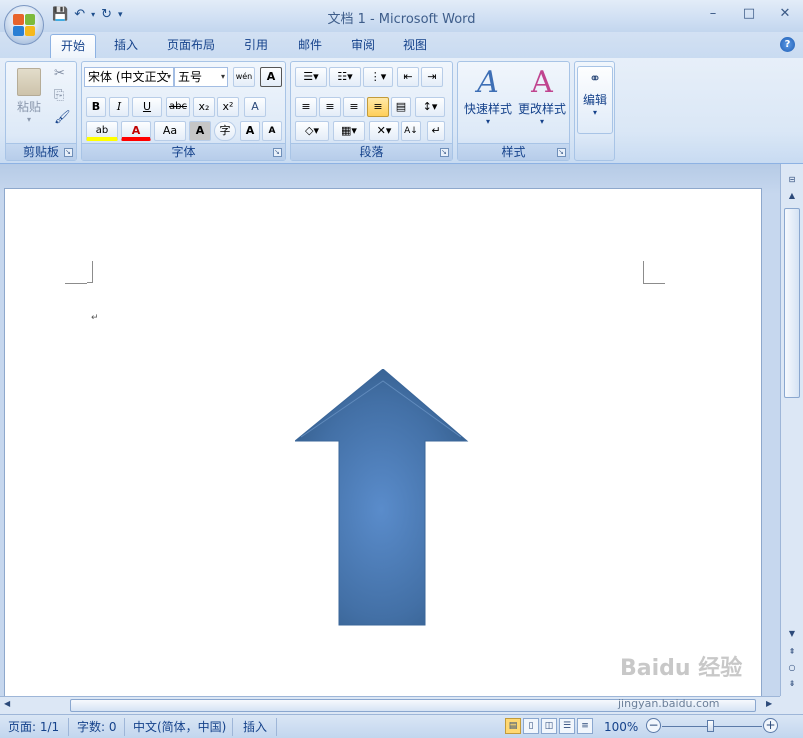 This screenshot has height=738, width=803. I want to click on tab-page-layout: 页面布局, so click(191, 46).